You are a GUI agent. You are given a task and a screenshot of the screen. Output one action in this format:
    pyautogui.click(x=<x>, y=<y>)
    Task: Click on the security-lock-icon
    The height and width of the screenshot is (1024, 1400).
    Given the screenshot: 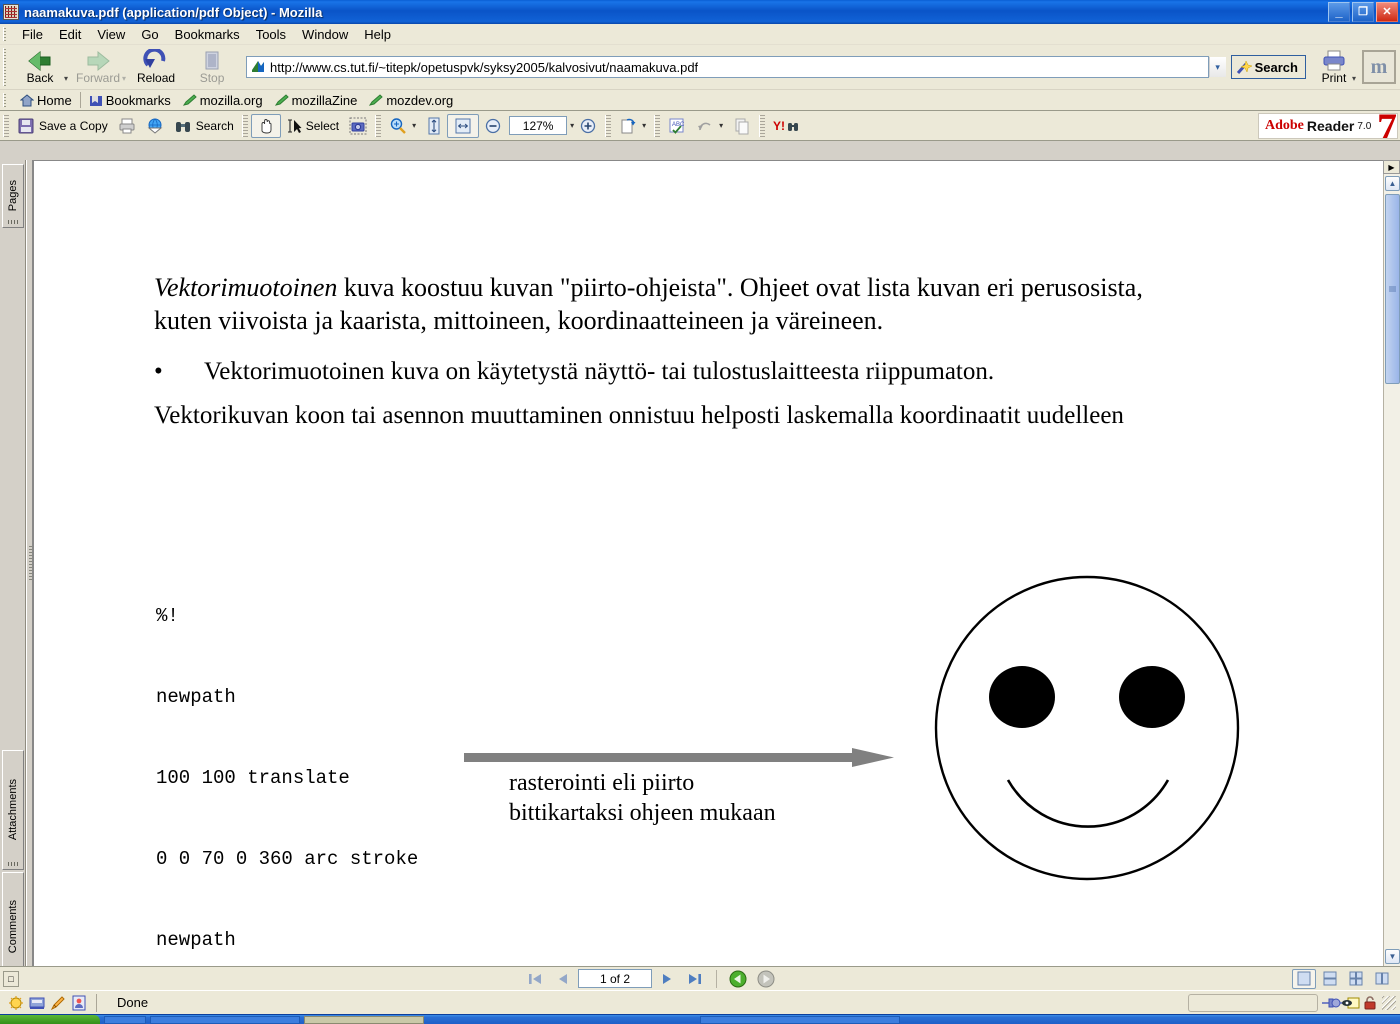 What is the action you would take?
    pyautogui.click(x=1370, y=1003)
    